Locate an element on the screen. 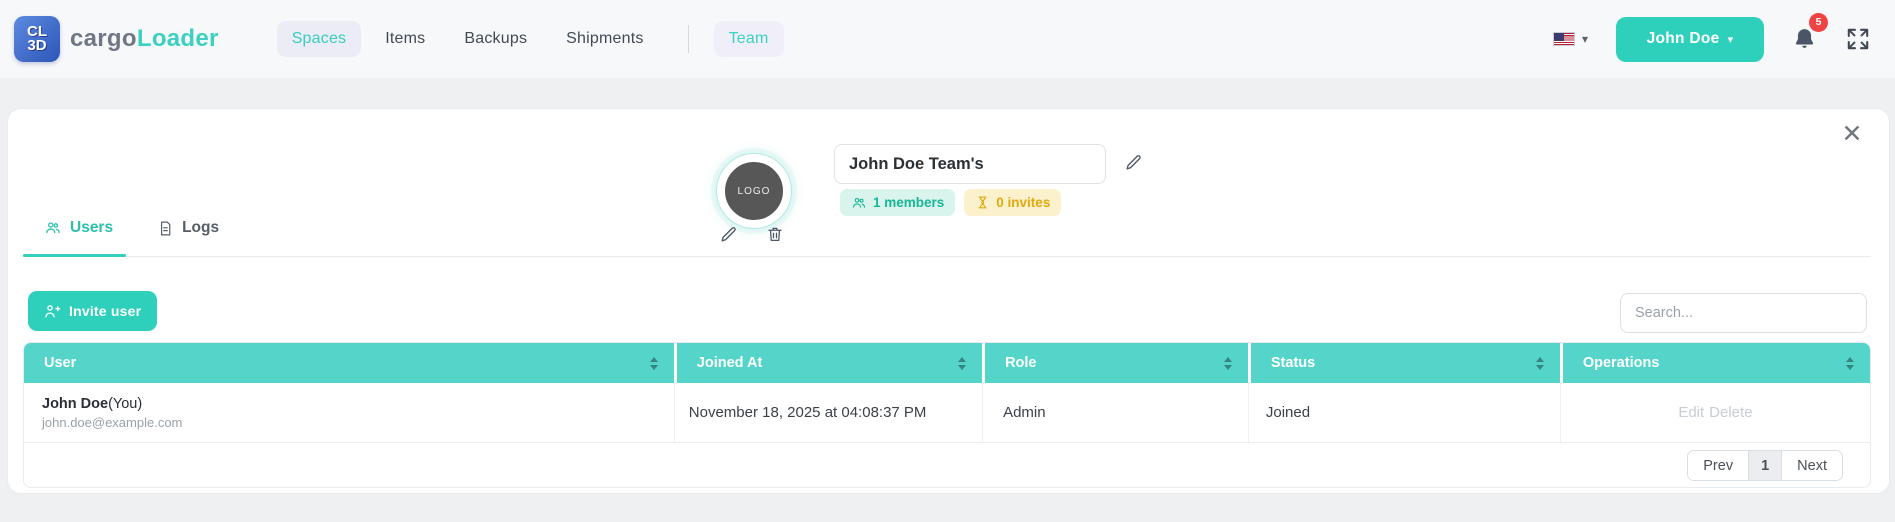 This screenshot has height=522, width=1895. team-name-input is located at coordinates (970, 164).